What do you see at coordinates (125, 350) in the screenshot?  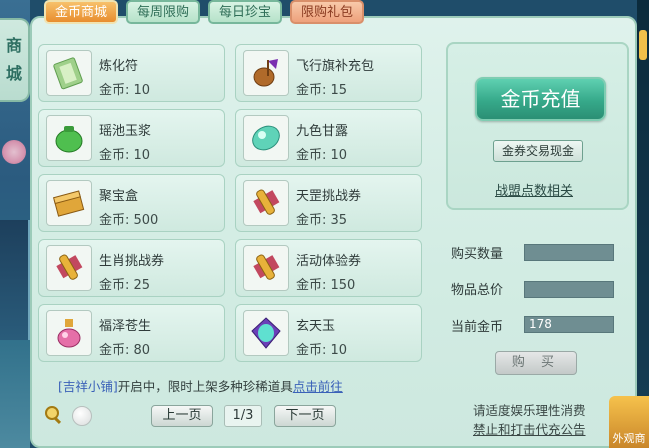 I see `item-price: 金币: 80` at bounding box center [125, 350].